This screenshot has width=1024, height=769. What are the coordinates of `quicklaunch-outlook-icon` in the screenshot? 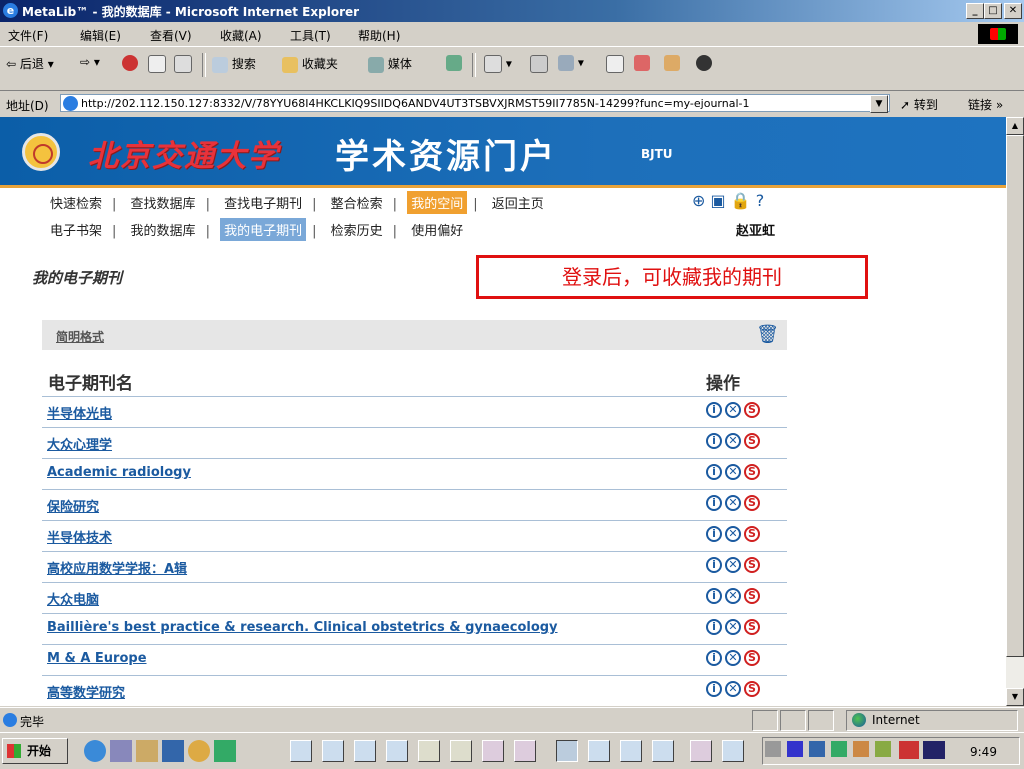 It's located at (121, 751).